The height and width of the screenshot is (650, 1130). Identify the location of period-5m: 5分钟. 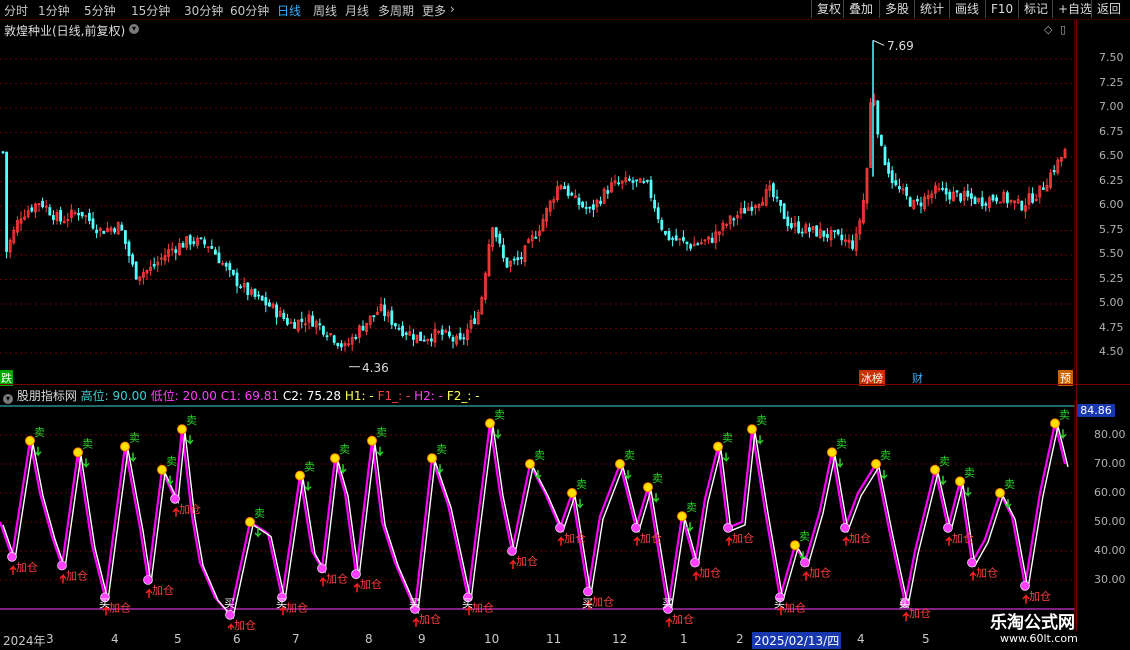
(100, 10).